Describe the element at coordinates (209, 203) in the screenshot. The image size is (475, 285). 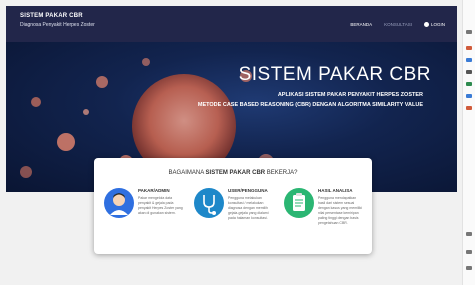
I see `stethoscope-icon` at that location.